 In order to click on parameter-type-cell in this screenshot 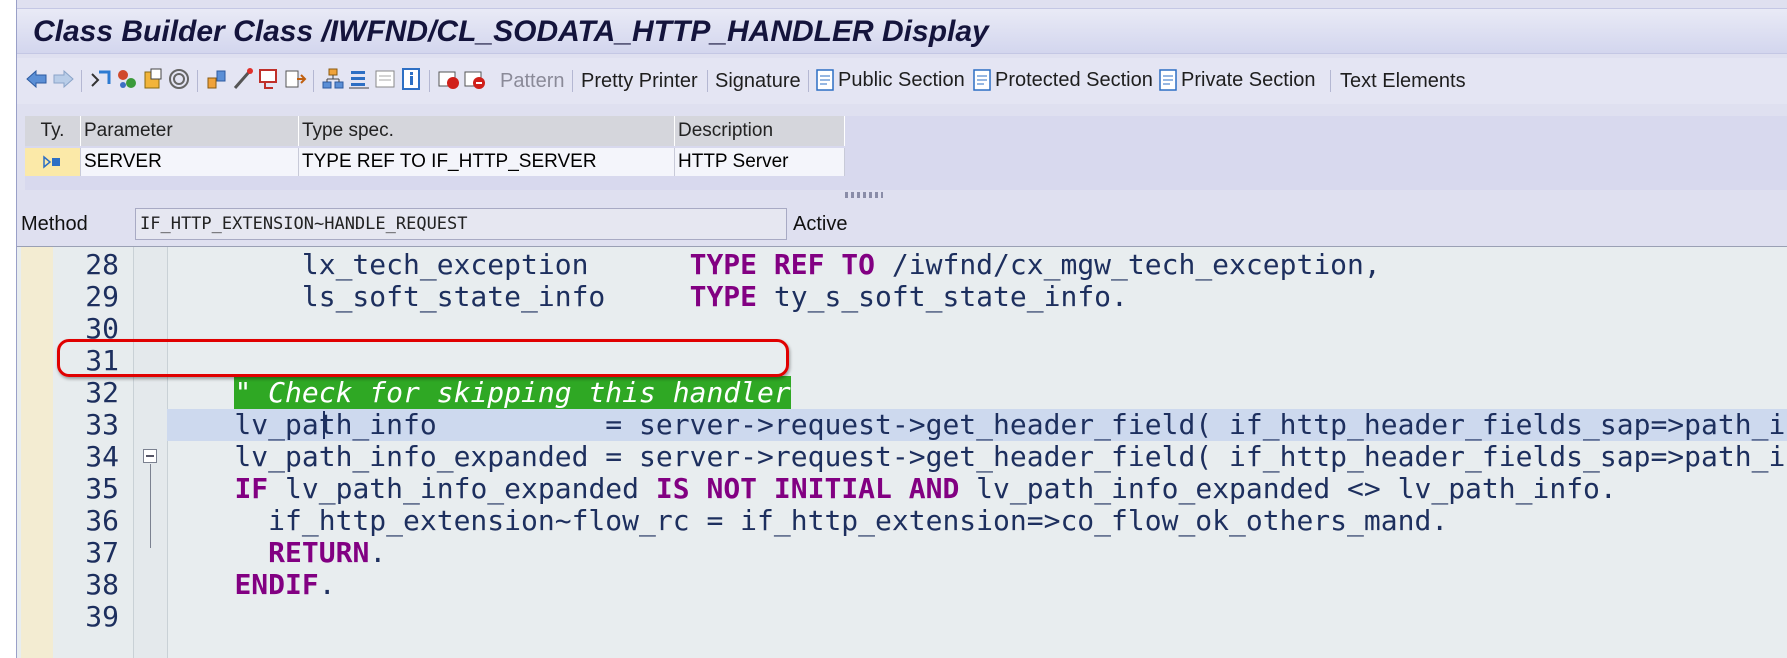, I will do `click(53, 162)`.